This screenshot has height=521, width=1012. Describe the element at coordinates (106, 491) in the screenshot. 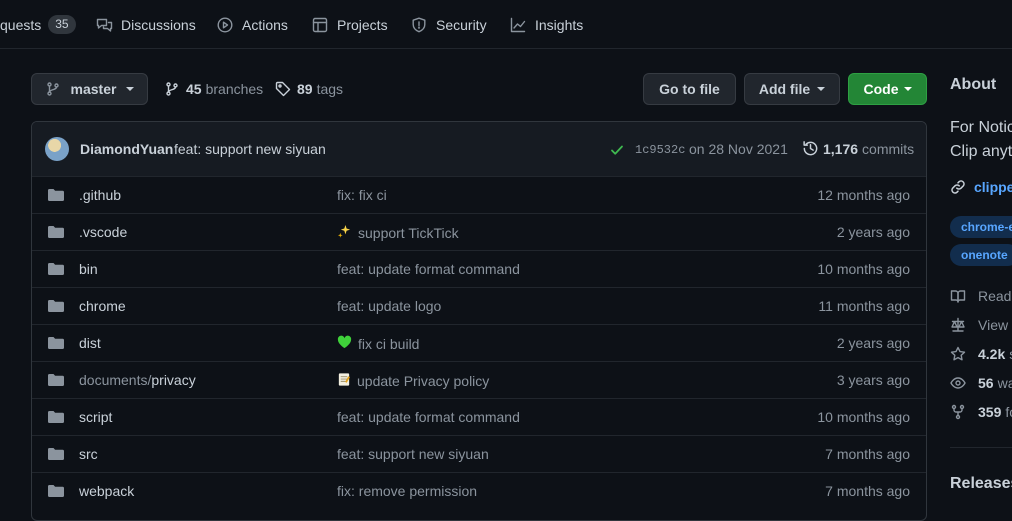

I see `file-name: webpack` at that location.